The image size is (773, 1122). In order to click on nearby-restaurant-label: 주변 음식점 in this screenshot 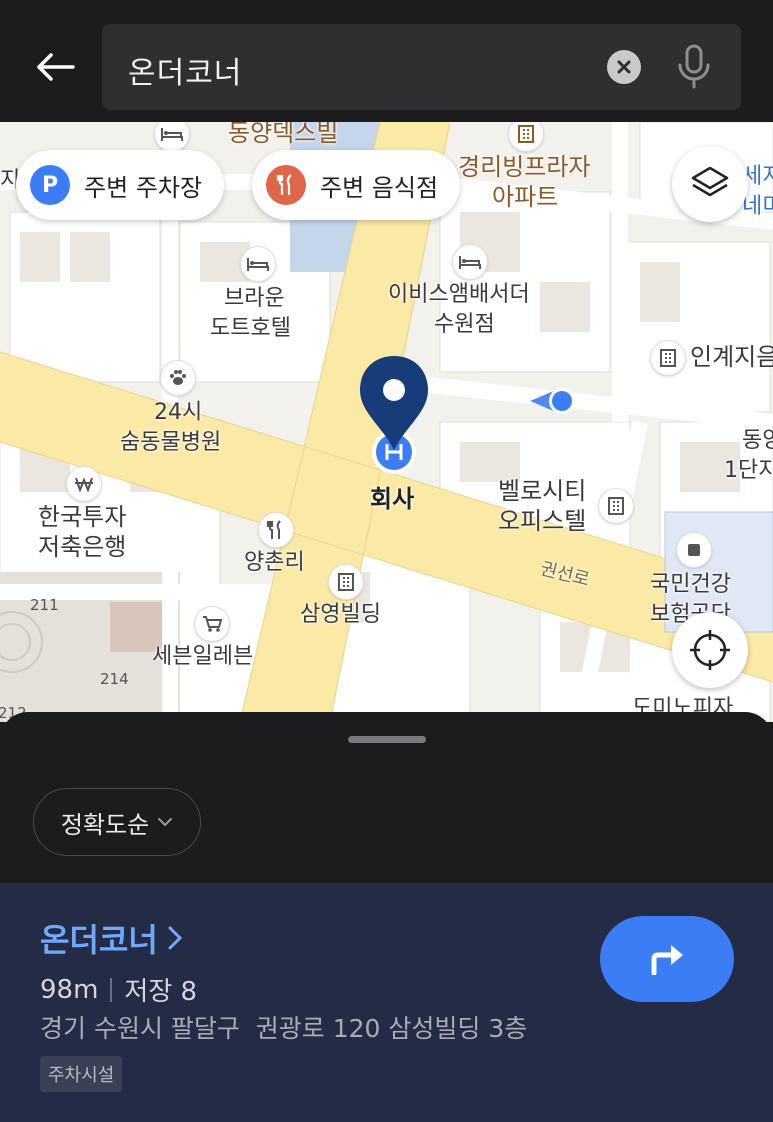, I will do `click(379, 187)`.